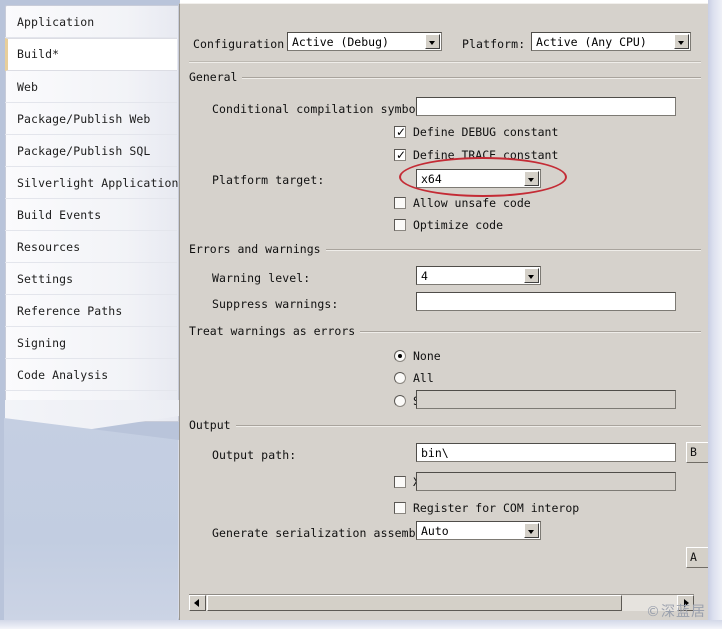 This screenshot has height=629, width=722. What do you see at coordinates (275, 331) in the screenshot?
I see `treat-warnings-group-label: Treat warnings as errors` at bounding box center [275, 331].